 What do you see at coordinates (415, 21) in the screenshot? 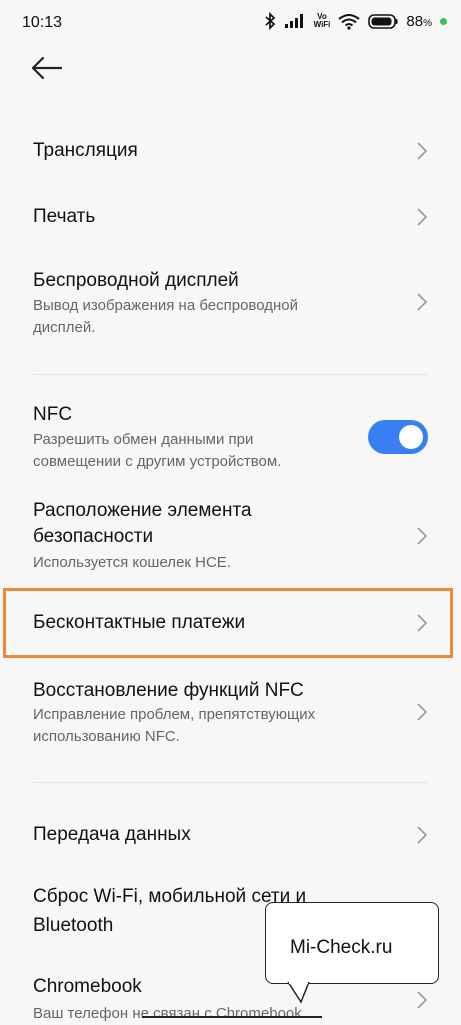
I see `battery-value: 88` at bounding box center [415, 21].